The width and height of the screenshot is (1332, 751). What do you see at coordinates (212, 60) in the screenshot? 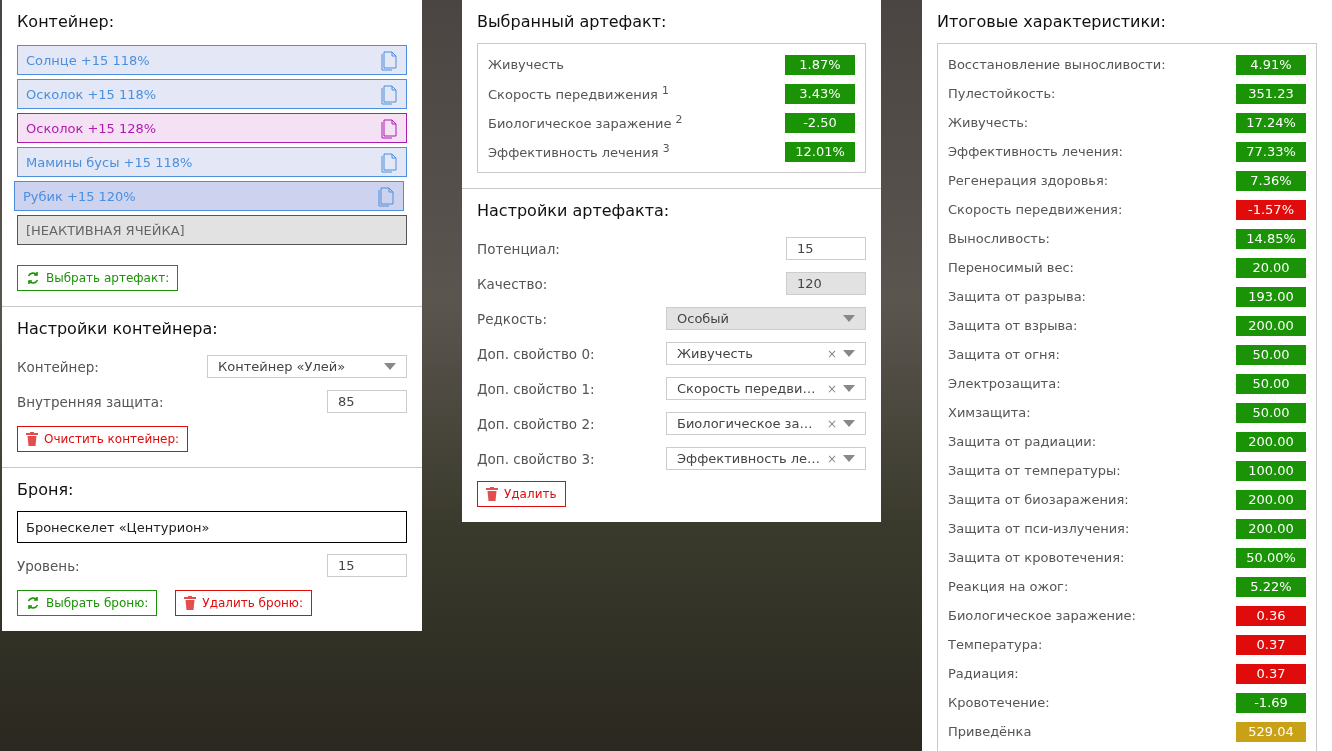
I see `artifact-slot: Солнце +15 118%` at bounding box center [212, 60].